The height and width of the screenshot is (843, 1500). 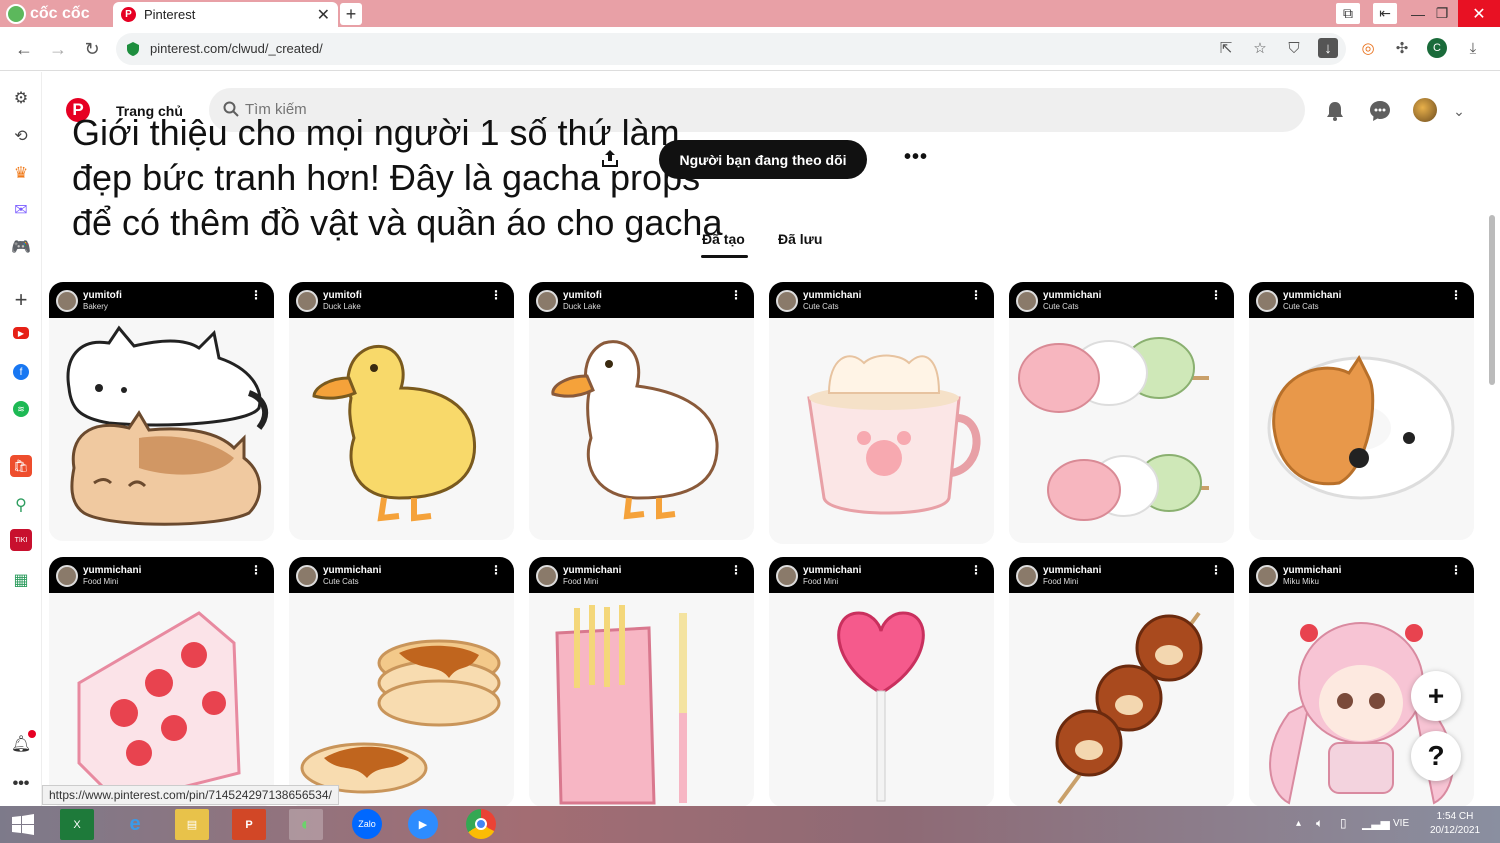 I want to click on tab-saved: Đã lưu, so click(x=800, y=239).